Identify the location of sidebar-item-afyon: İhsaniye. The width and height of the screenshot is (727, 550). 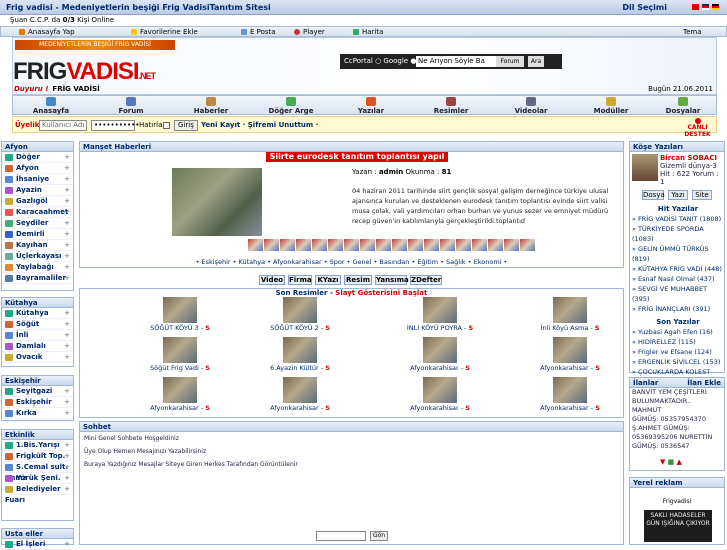
(37, 179).